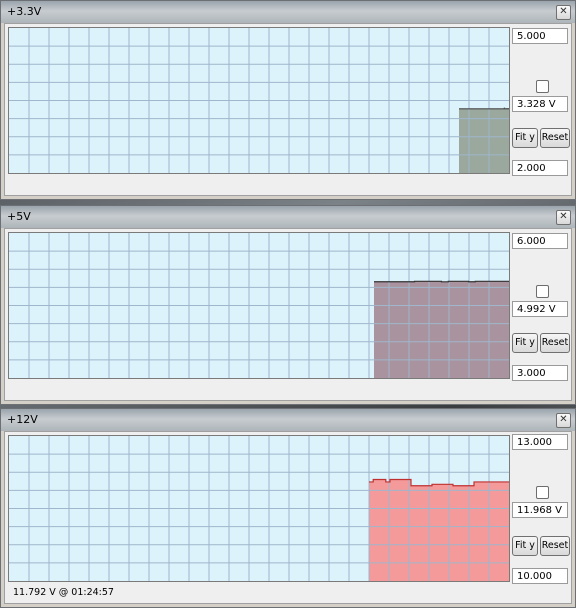 This screenshot has height=608, width=576. I want to click on side-controls: 13.000 11.968 V Fit y Reset 10.000, so click(543, 517).